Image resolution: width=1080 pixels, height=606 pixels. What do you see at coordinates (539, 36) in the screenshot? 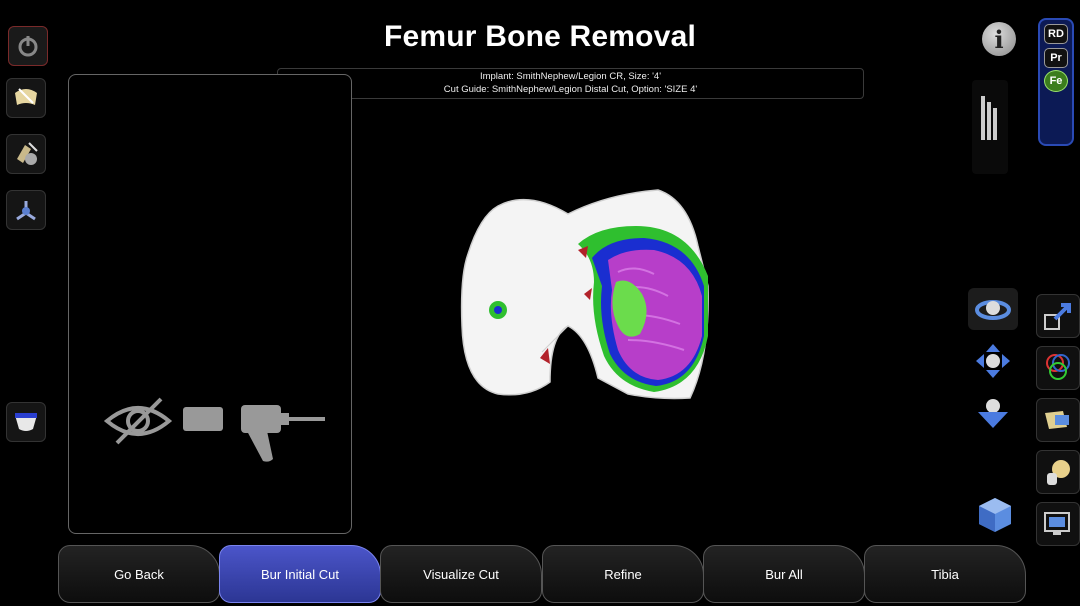
I see `page-title: Femur Bone Removal` at bounding box center [539, 36].